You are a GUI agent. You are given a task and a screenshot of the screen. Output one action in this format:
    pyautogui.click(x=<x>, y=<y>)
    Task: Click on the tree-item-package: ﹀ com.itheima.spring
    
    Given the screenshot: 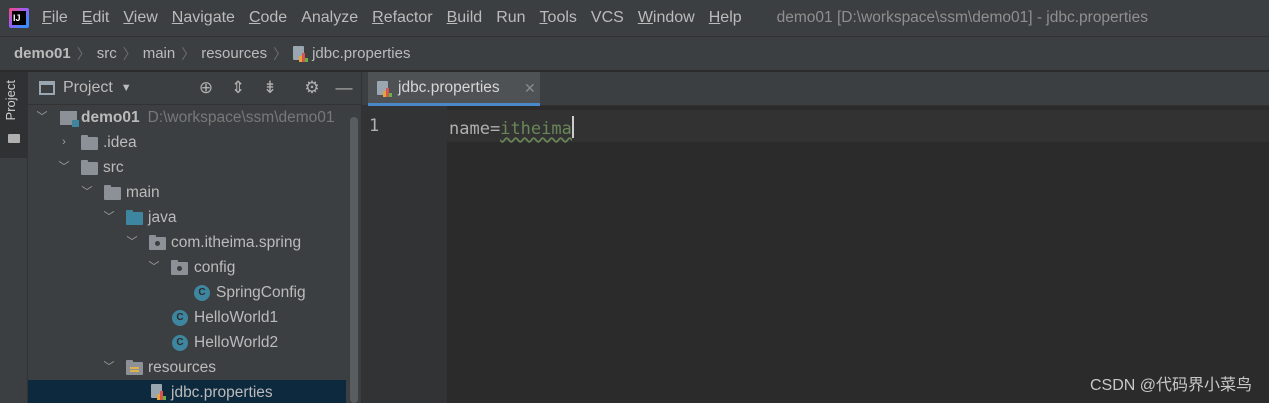 What is the action you would take?
    pyautogui.click(x=187, y=242)
    